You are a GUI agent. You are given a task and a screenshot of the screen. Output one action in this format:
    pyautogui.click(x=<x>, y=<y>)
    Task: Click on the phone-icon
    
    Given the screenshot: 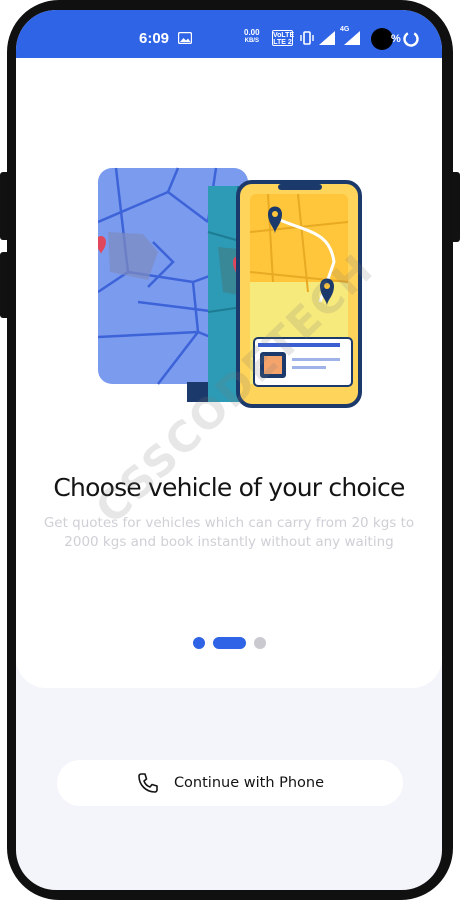 What is the action you would take?
    pyautogui.click(x=148, y=783)
    